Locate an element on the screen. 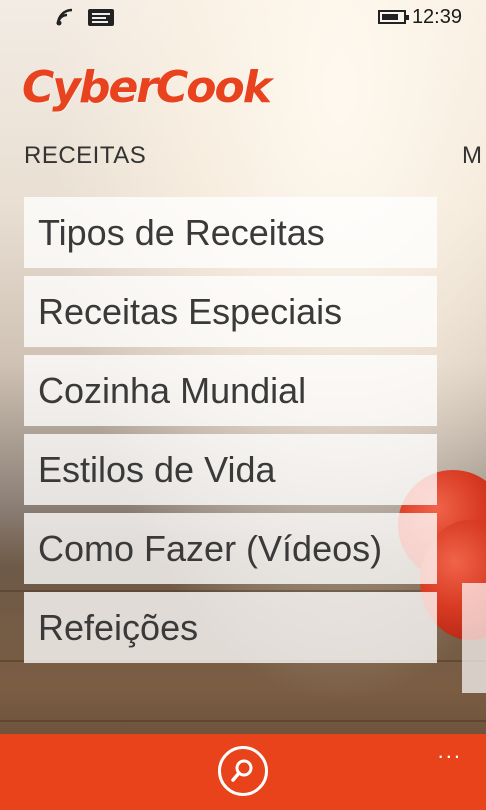  menu-item-label: Tipos de Receitas is located at coordinates (181, 232).